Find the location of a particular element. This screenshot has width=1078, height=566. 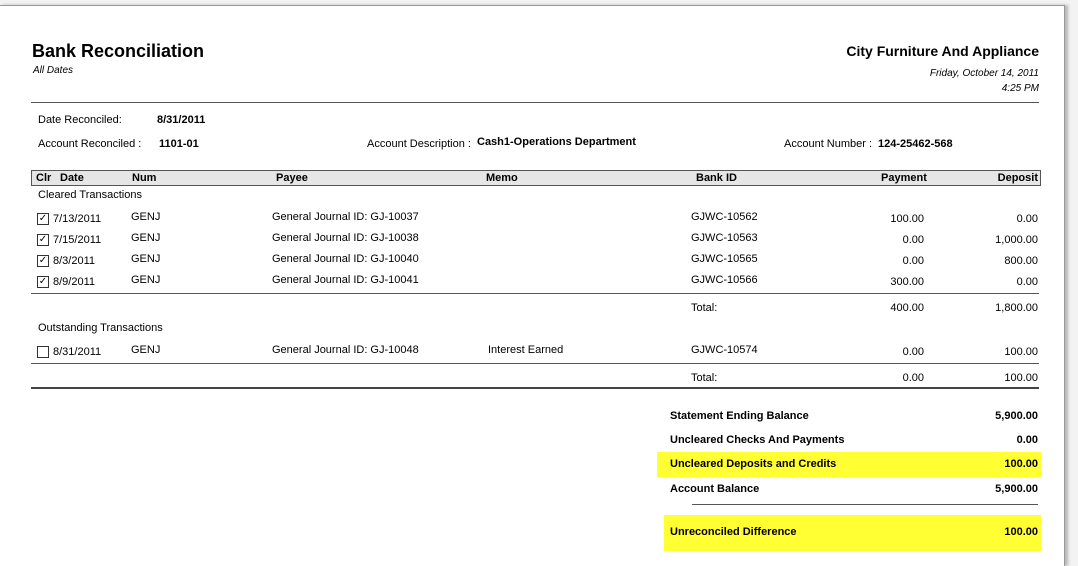

cleared-heading: Cleared Transactions is located at coordinates (90, 195).